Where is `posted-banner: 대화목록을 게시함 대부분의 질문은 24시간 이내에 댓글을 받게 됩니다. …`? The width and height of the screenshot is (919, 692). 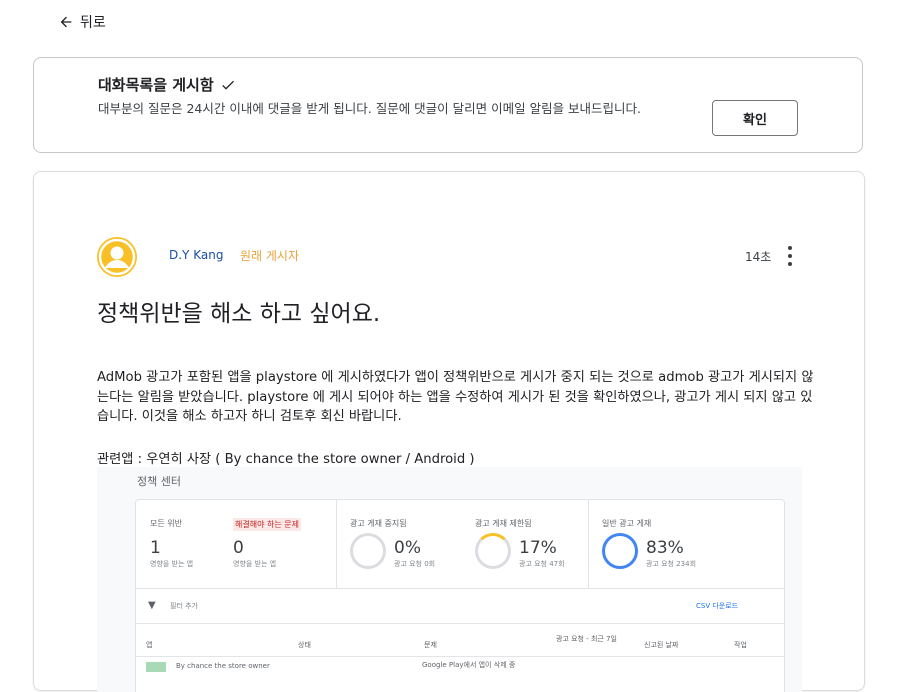
posted-banner: 대화목록을 게시함 대부분의 질문은 24시간 이내에 댓글을 받게 됩니다. … is located at coordinates (448, 105).